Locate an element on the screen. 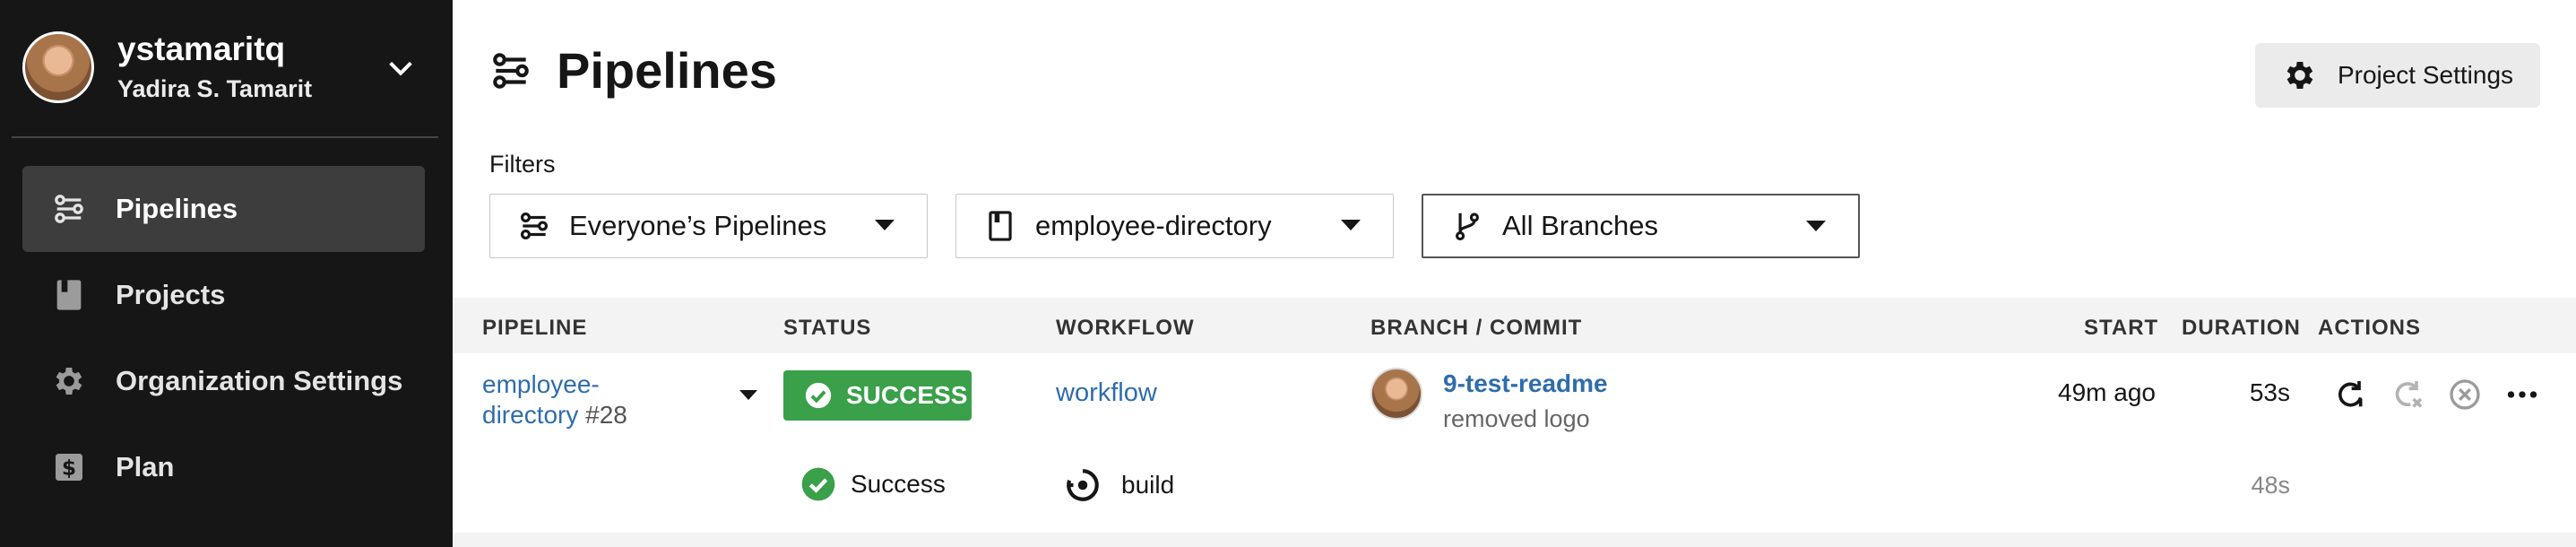 This screenshot has width=2576, height=547. column-branch-commit: BRANCH / COMMIT is located at coordinates (1476, 328).